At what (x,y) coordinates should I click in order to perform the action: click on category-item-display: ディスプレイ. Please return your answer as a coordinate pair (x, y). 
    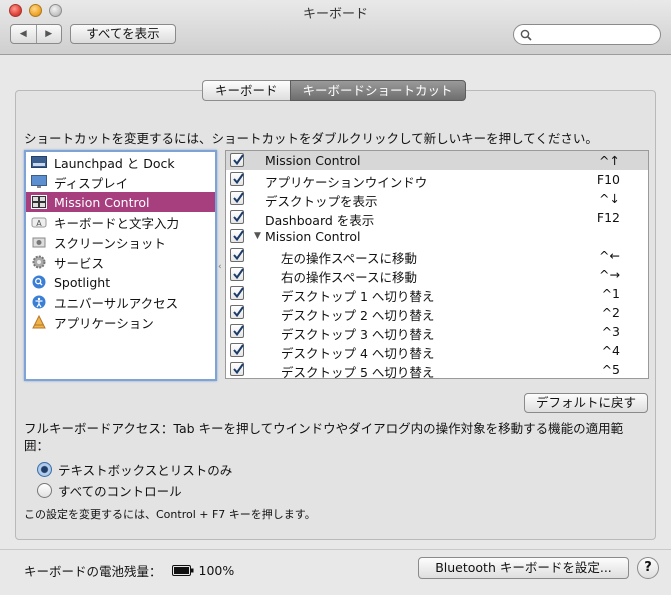
    Looking at the image, I should click on (120, 182).